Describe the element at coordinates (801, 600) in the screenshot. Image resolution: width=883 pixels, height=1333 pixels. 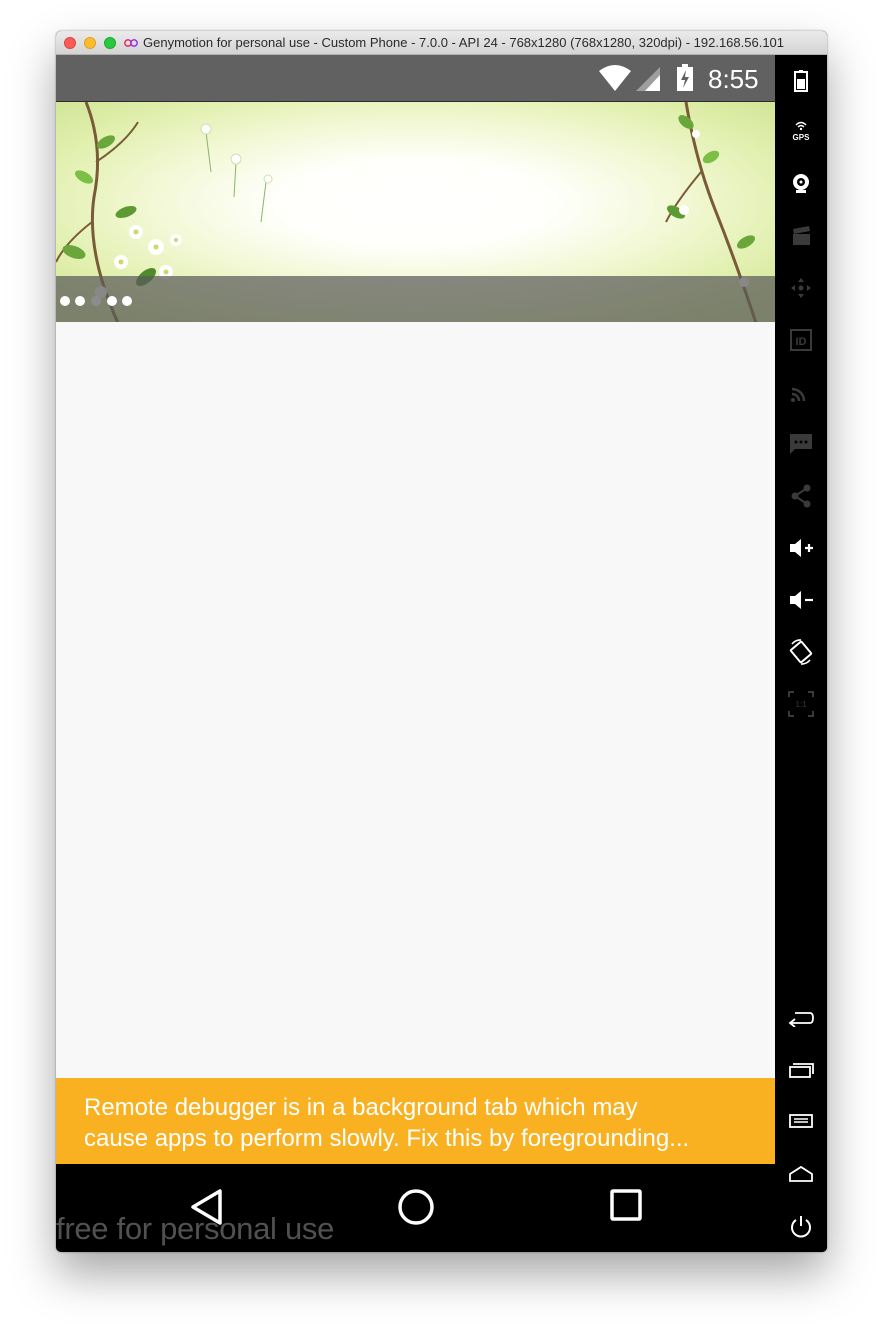
I see `volume-down-icon` at that location.